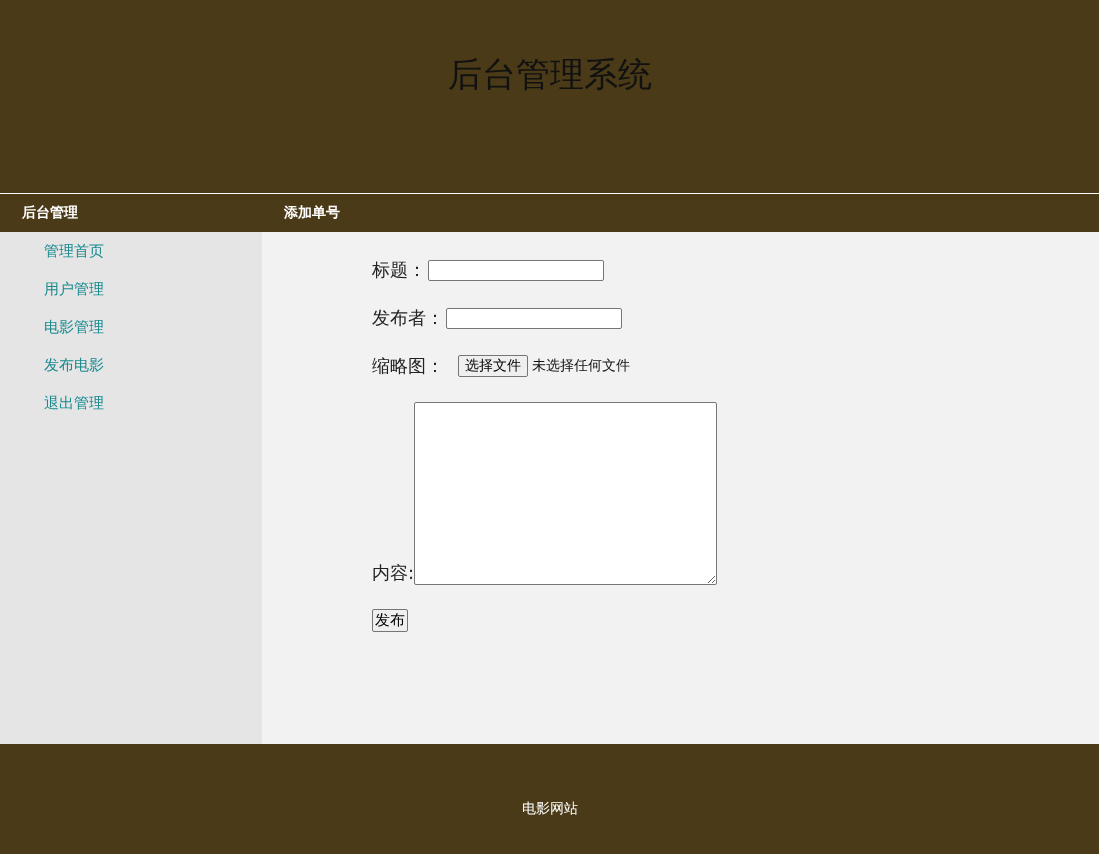  I want to click on field-label: 内容:, so click(393, 573).